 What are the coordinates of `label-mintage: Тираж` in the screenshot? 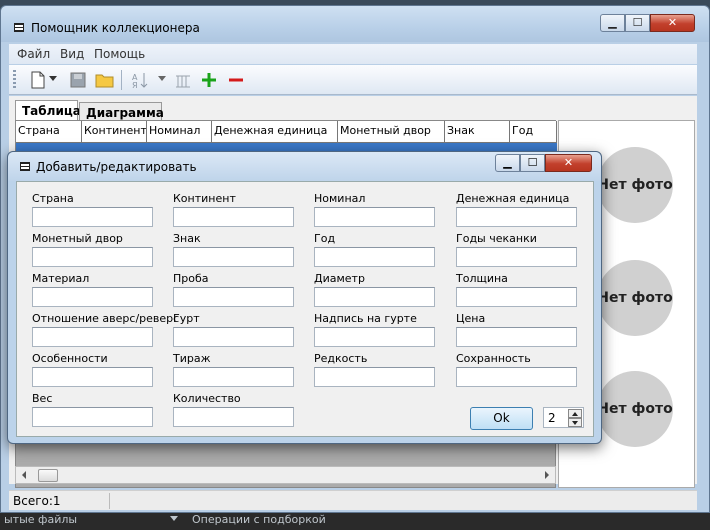 It's located at (192, 358).